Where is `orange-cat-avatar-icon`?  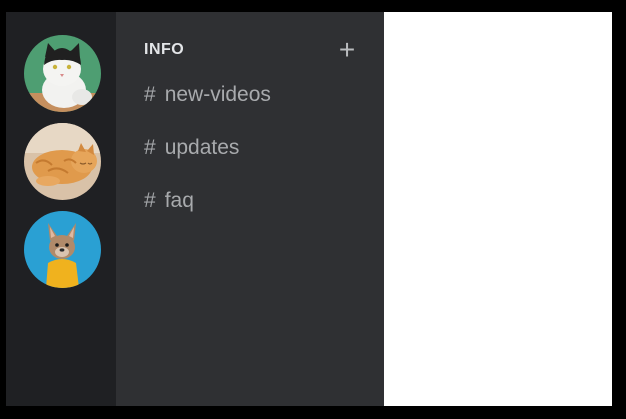 orange-cat-avatar-icon is located at coordinates (62, 161).